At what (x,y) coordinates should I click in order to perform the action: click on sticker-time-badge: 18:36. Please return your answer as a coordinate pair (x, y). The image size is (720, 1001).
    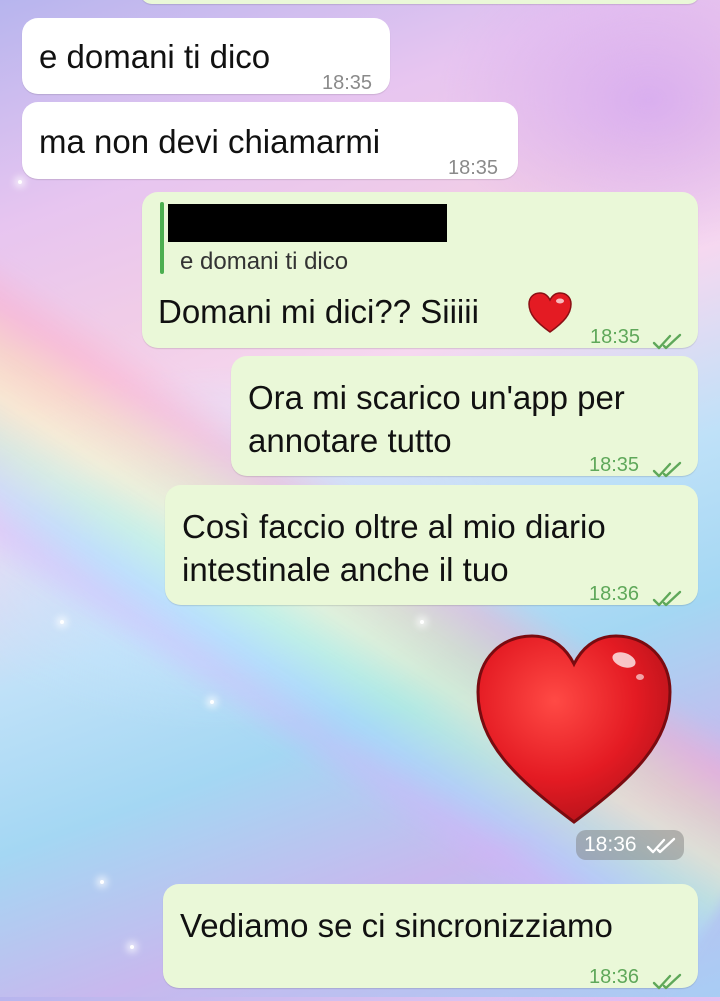
    Looking at the image, I should click on (630, 845).